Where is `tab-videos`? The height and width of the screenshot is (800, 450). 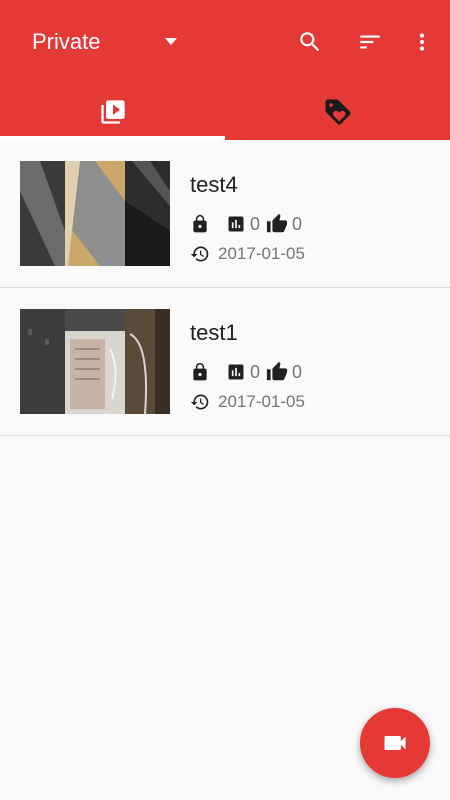
tab-videos is located at coordinates (112, 112).